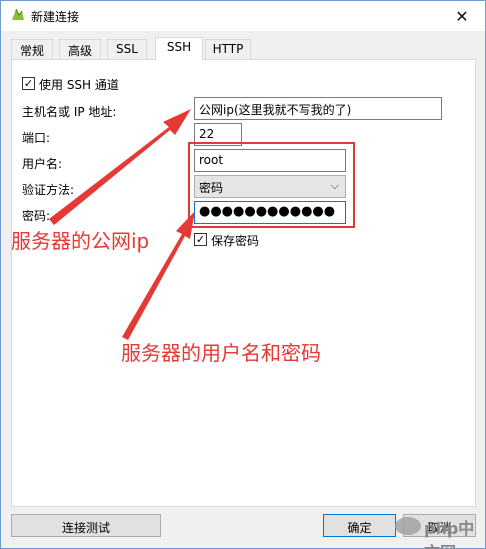  Describe the element at coordinates (221, 353) in the screenshot. I see `annotation-user-pass: 服务器的用户名和密码` at that location.